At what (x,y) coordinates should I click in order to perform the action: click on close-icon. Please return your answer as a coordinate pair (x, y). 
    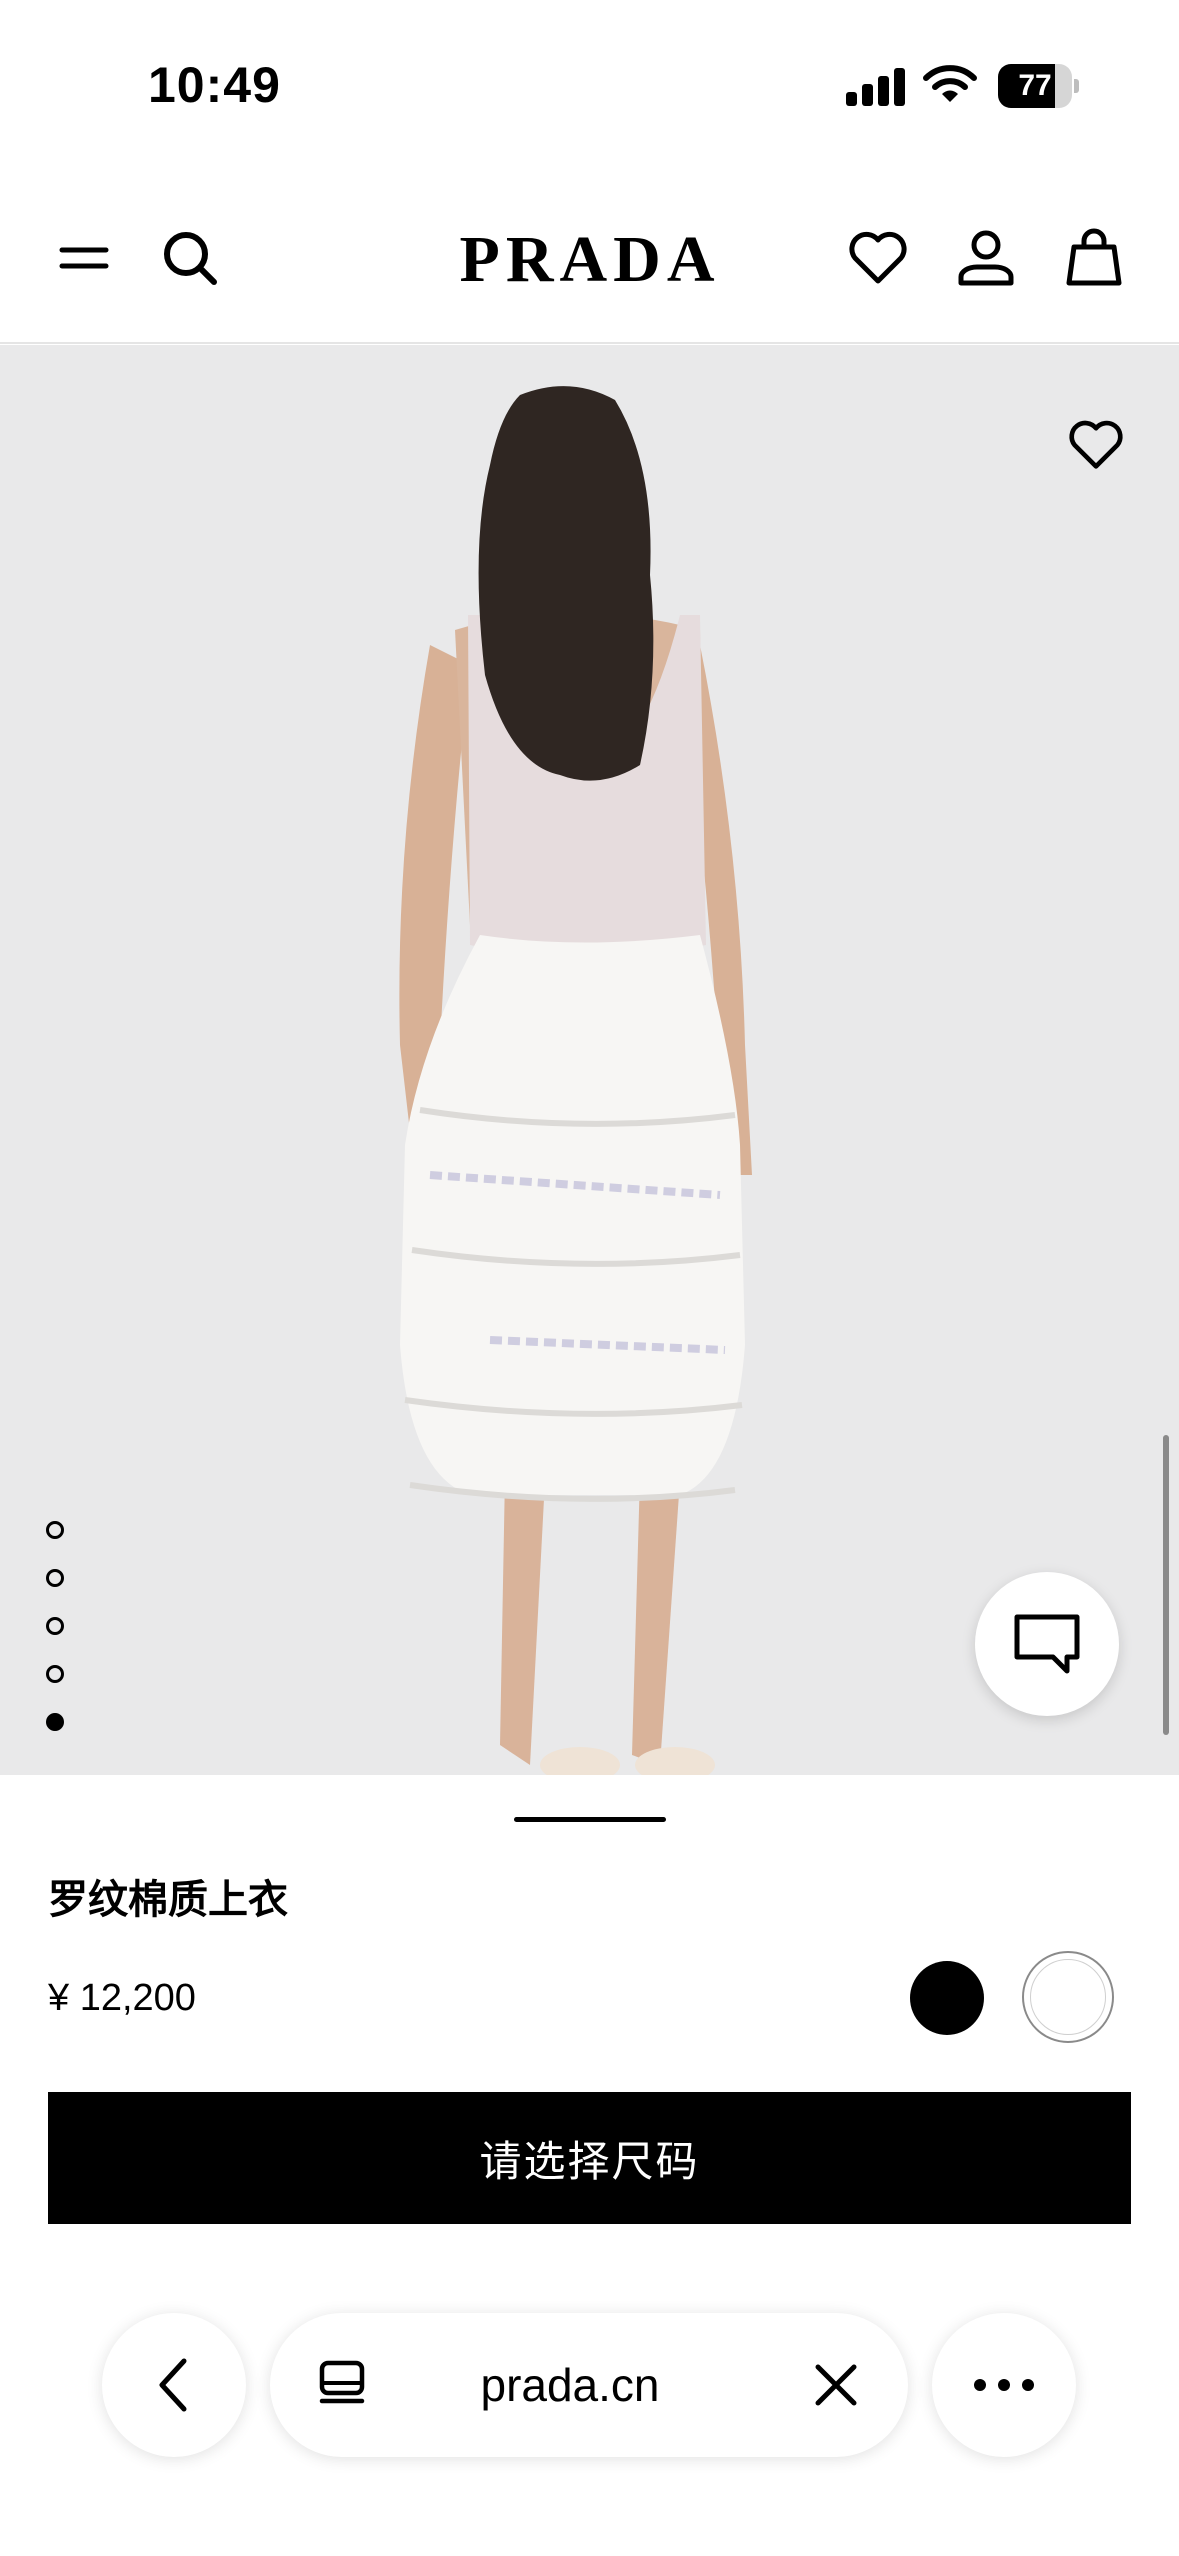
    Looking at the image, I should click on (836, 2385).